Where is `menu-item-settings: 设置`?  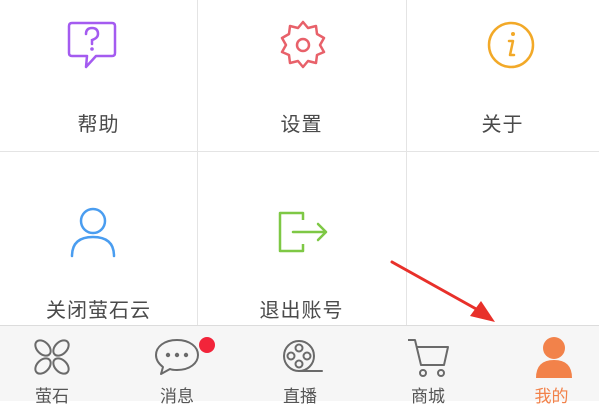
menu-item-settings: 设置 is located at coordinates (301, 75).